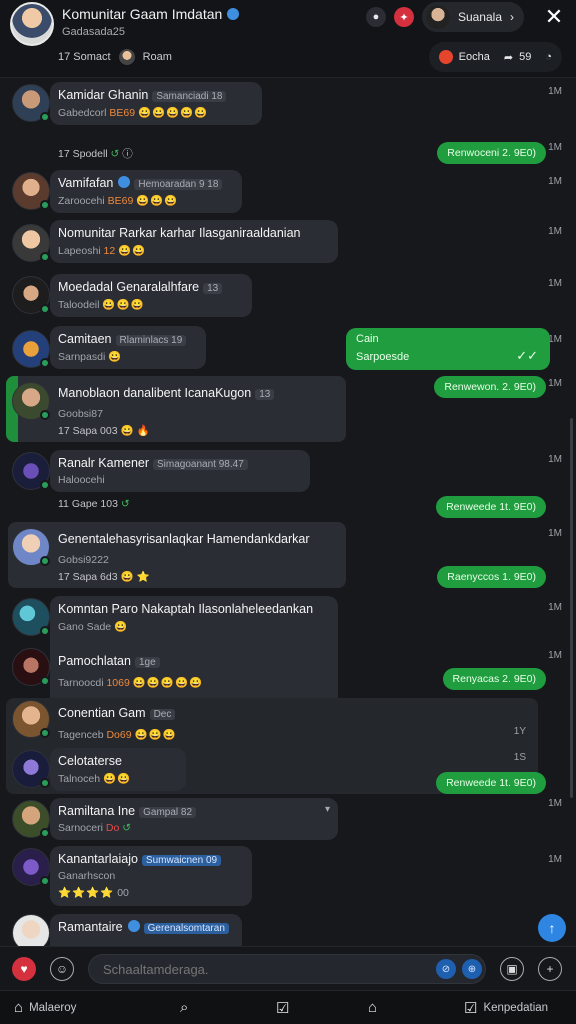  I want to click on gif-icon: ⊘, so click(446, 969).